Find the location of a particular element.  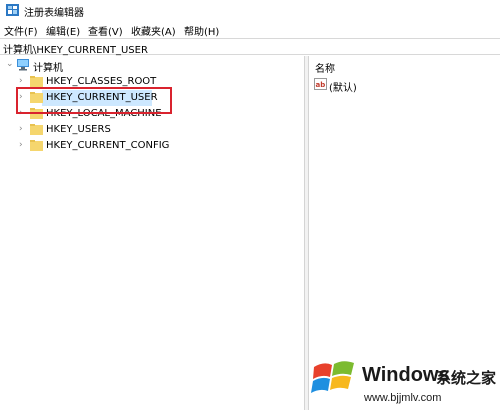

title-bar: 注册表编辑器 is located at coordinates (250, 10).